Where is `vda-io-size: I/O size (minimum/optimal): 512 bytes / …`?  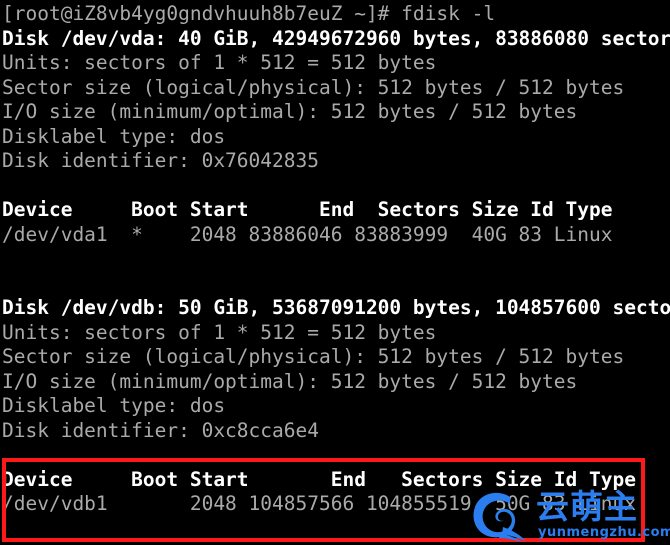
vda-io-size: I/O size (minimum/optimal): 512 bytes / … is located at coordinates (290, 111).